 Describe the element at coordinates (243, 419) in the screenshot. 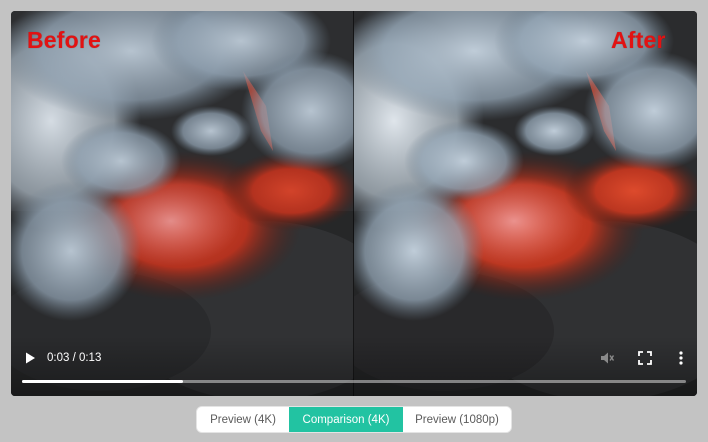

I see `tab-preview-4k: Preview (4K)` at that location.